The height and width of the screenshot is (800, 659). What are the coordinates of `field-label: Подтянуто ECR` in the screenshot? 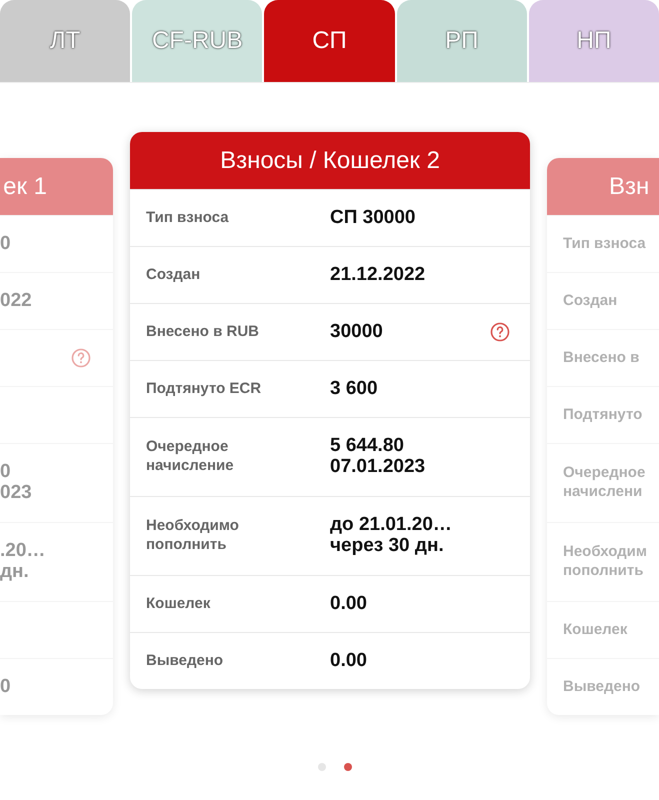 It's located at (203, 389).